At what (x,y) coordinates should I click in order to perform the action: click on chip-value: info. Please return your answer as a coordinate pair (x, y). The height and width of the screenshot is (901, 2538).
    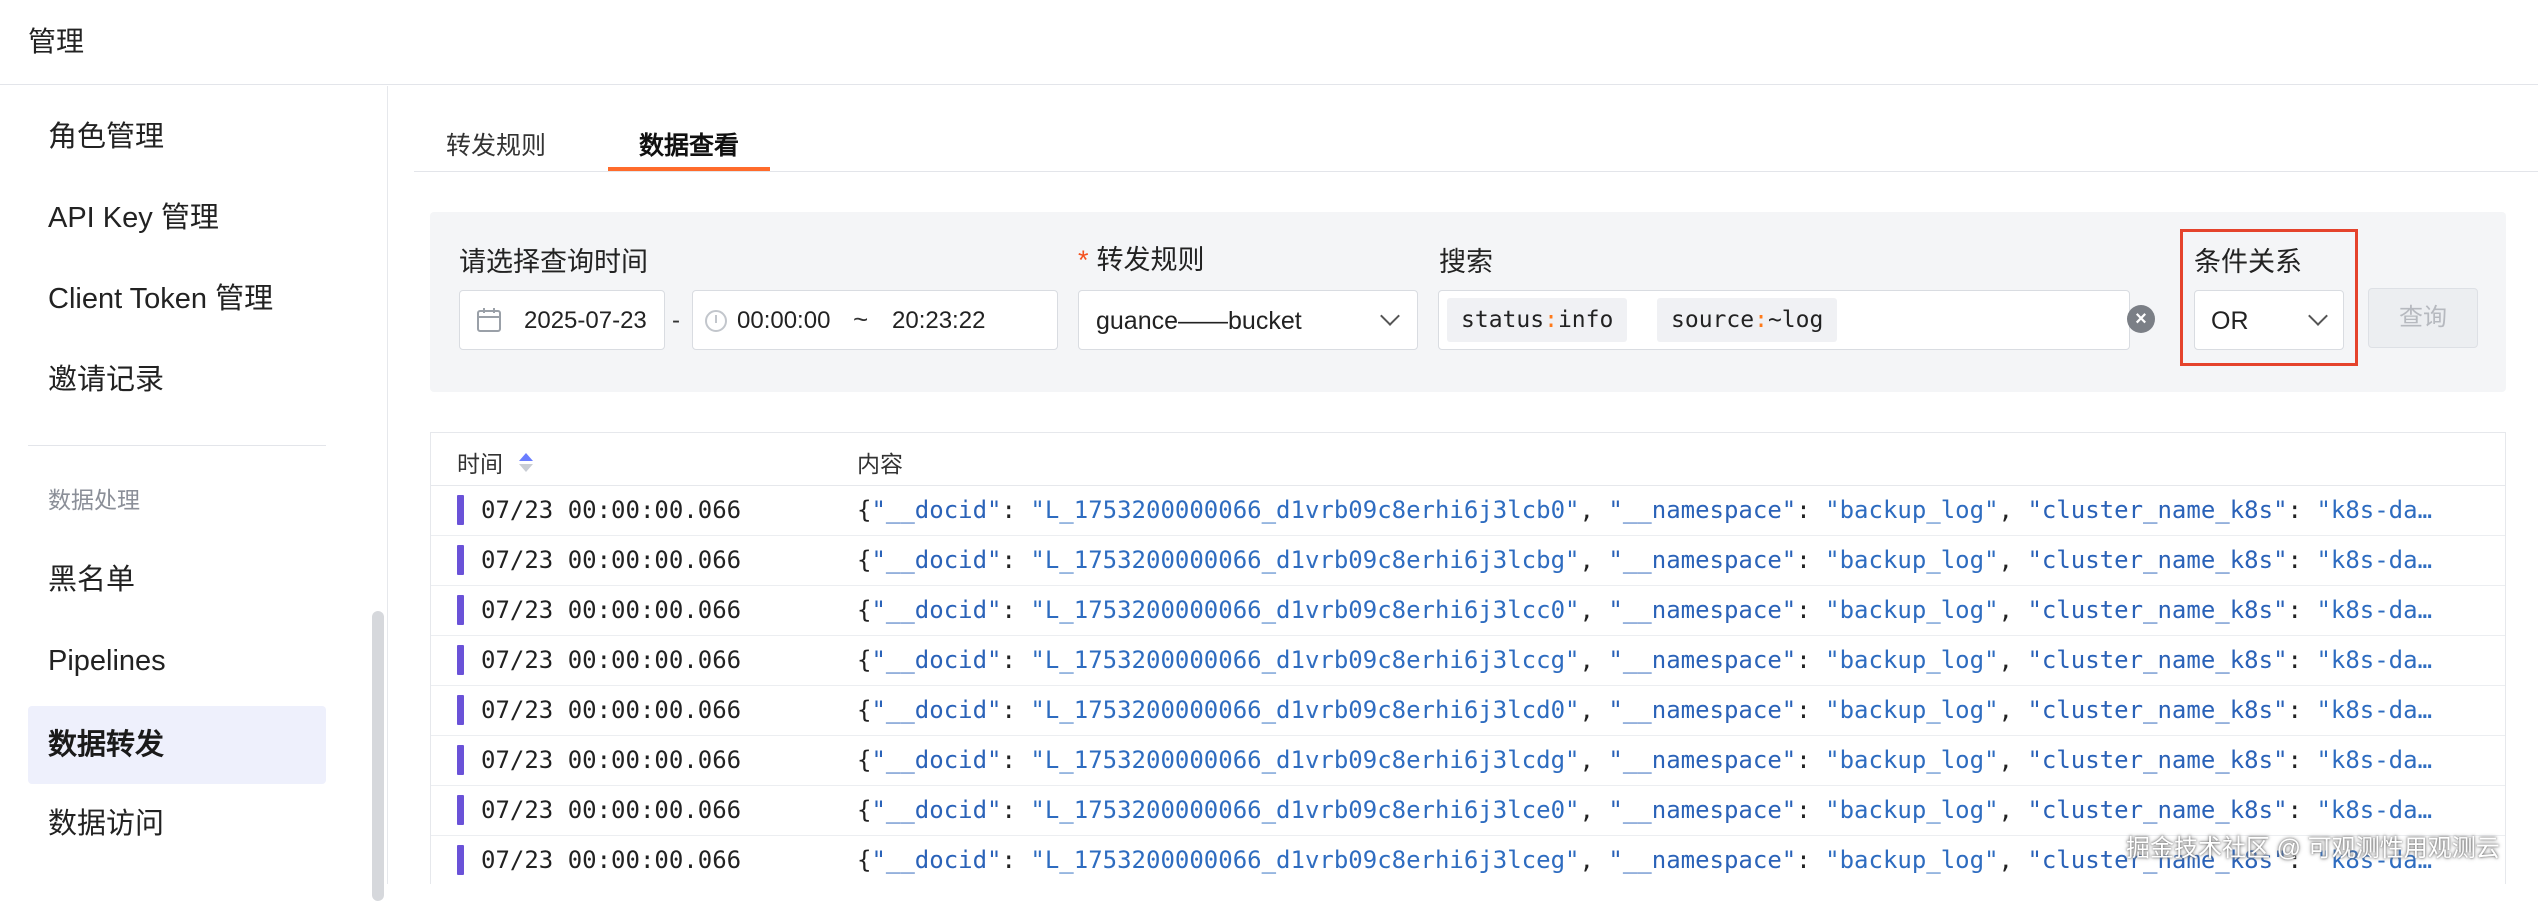
    Looking at the image, I should click on (1585, 320).